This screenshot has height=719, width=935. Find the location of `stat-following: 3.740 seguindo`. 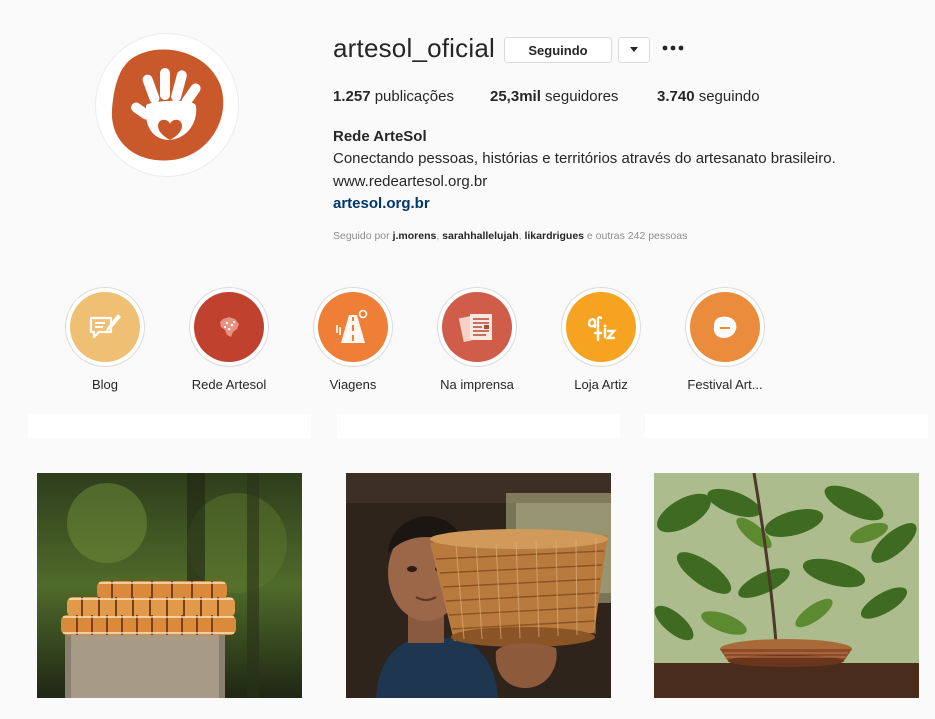

stat-following: 3.740 seguindo is located at coordinates (708, 96).